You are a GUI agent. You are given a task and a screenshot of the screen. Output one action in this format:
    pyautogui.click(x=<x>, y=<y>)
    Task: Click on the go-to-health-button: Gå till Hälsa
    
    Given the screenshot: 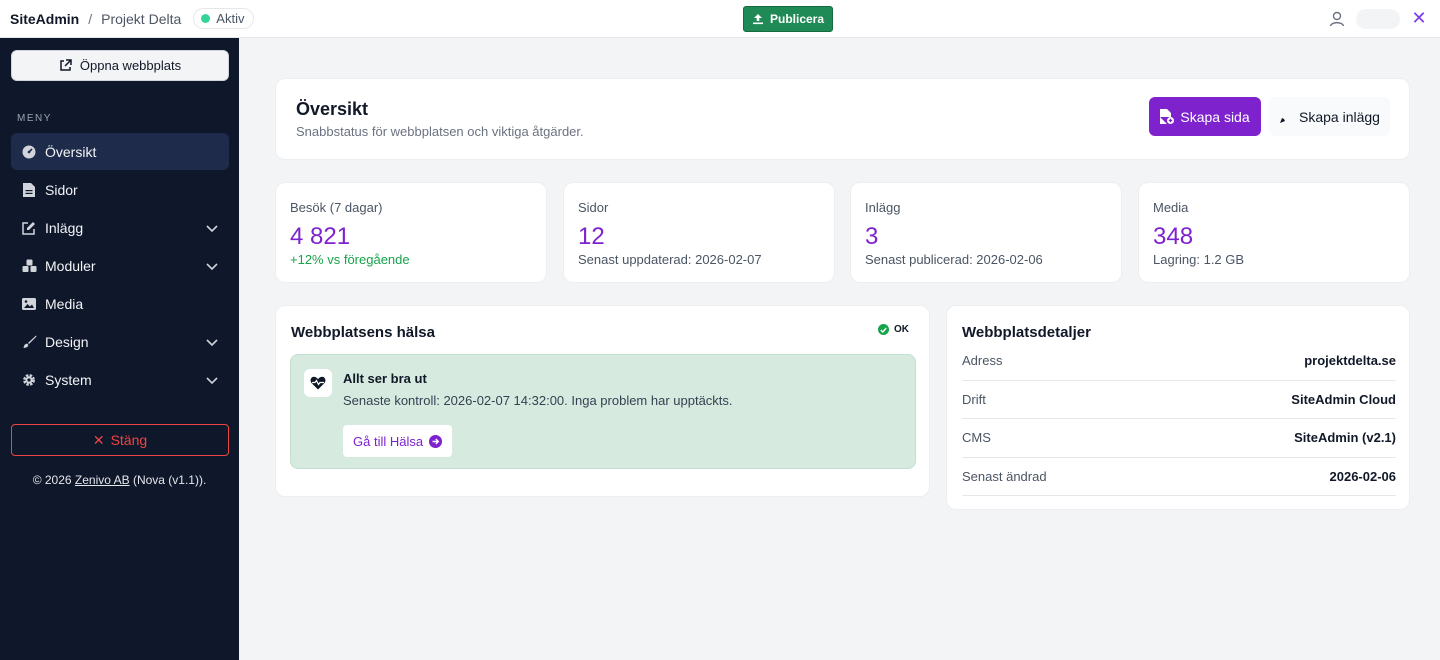 What is the action you would take?
    pyautogui.click(x=398, y=441)
    